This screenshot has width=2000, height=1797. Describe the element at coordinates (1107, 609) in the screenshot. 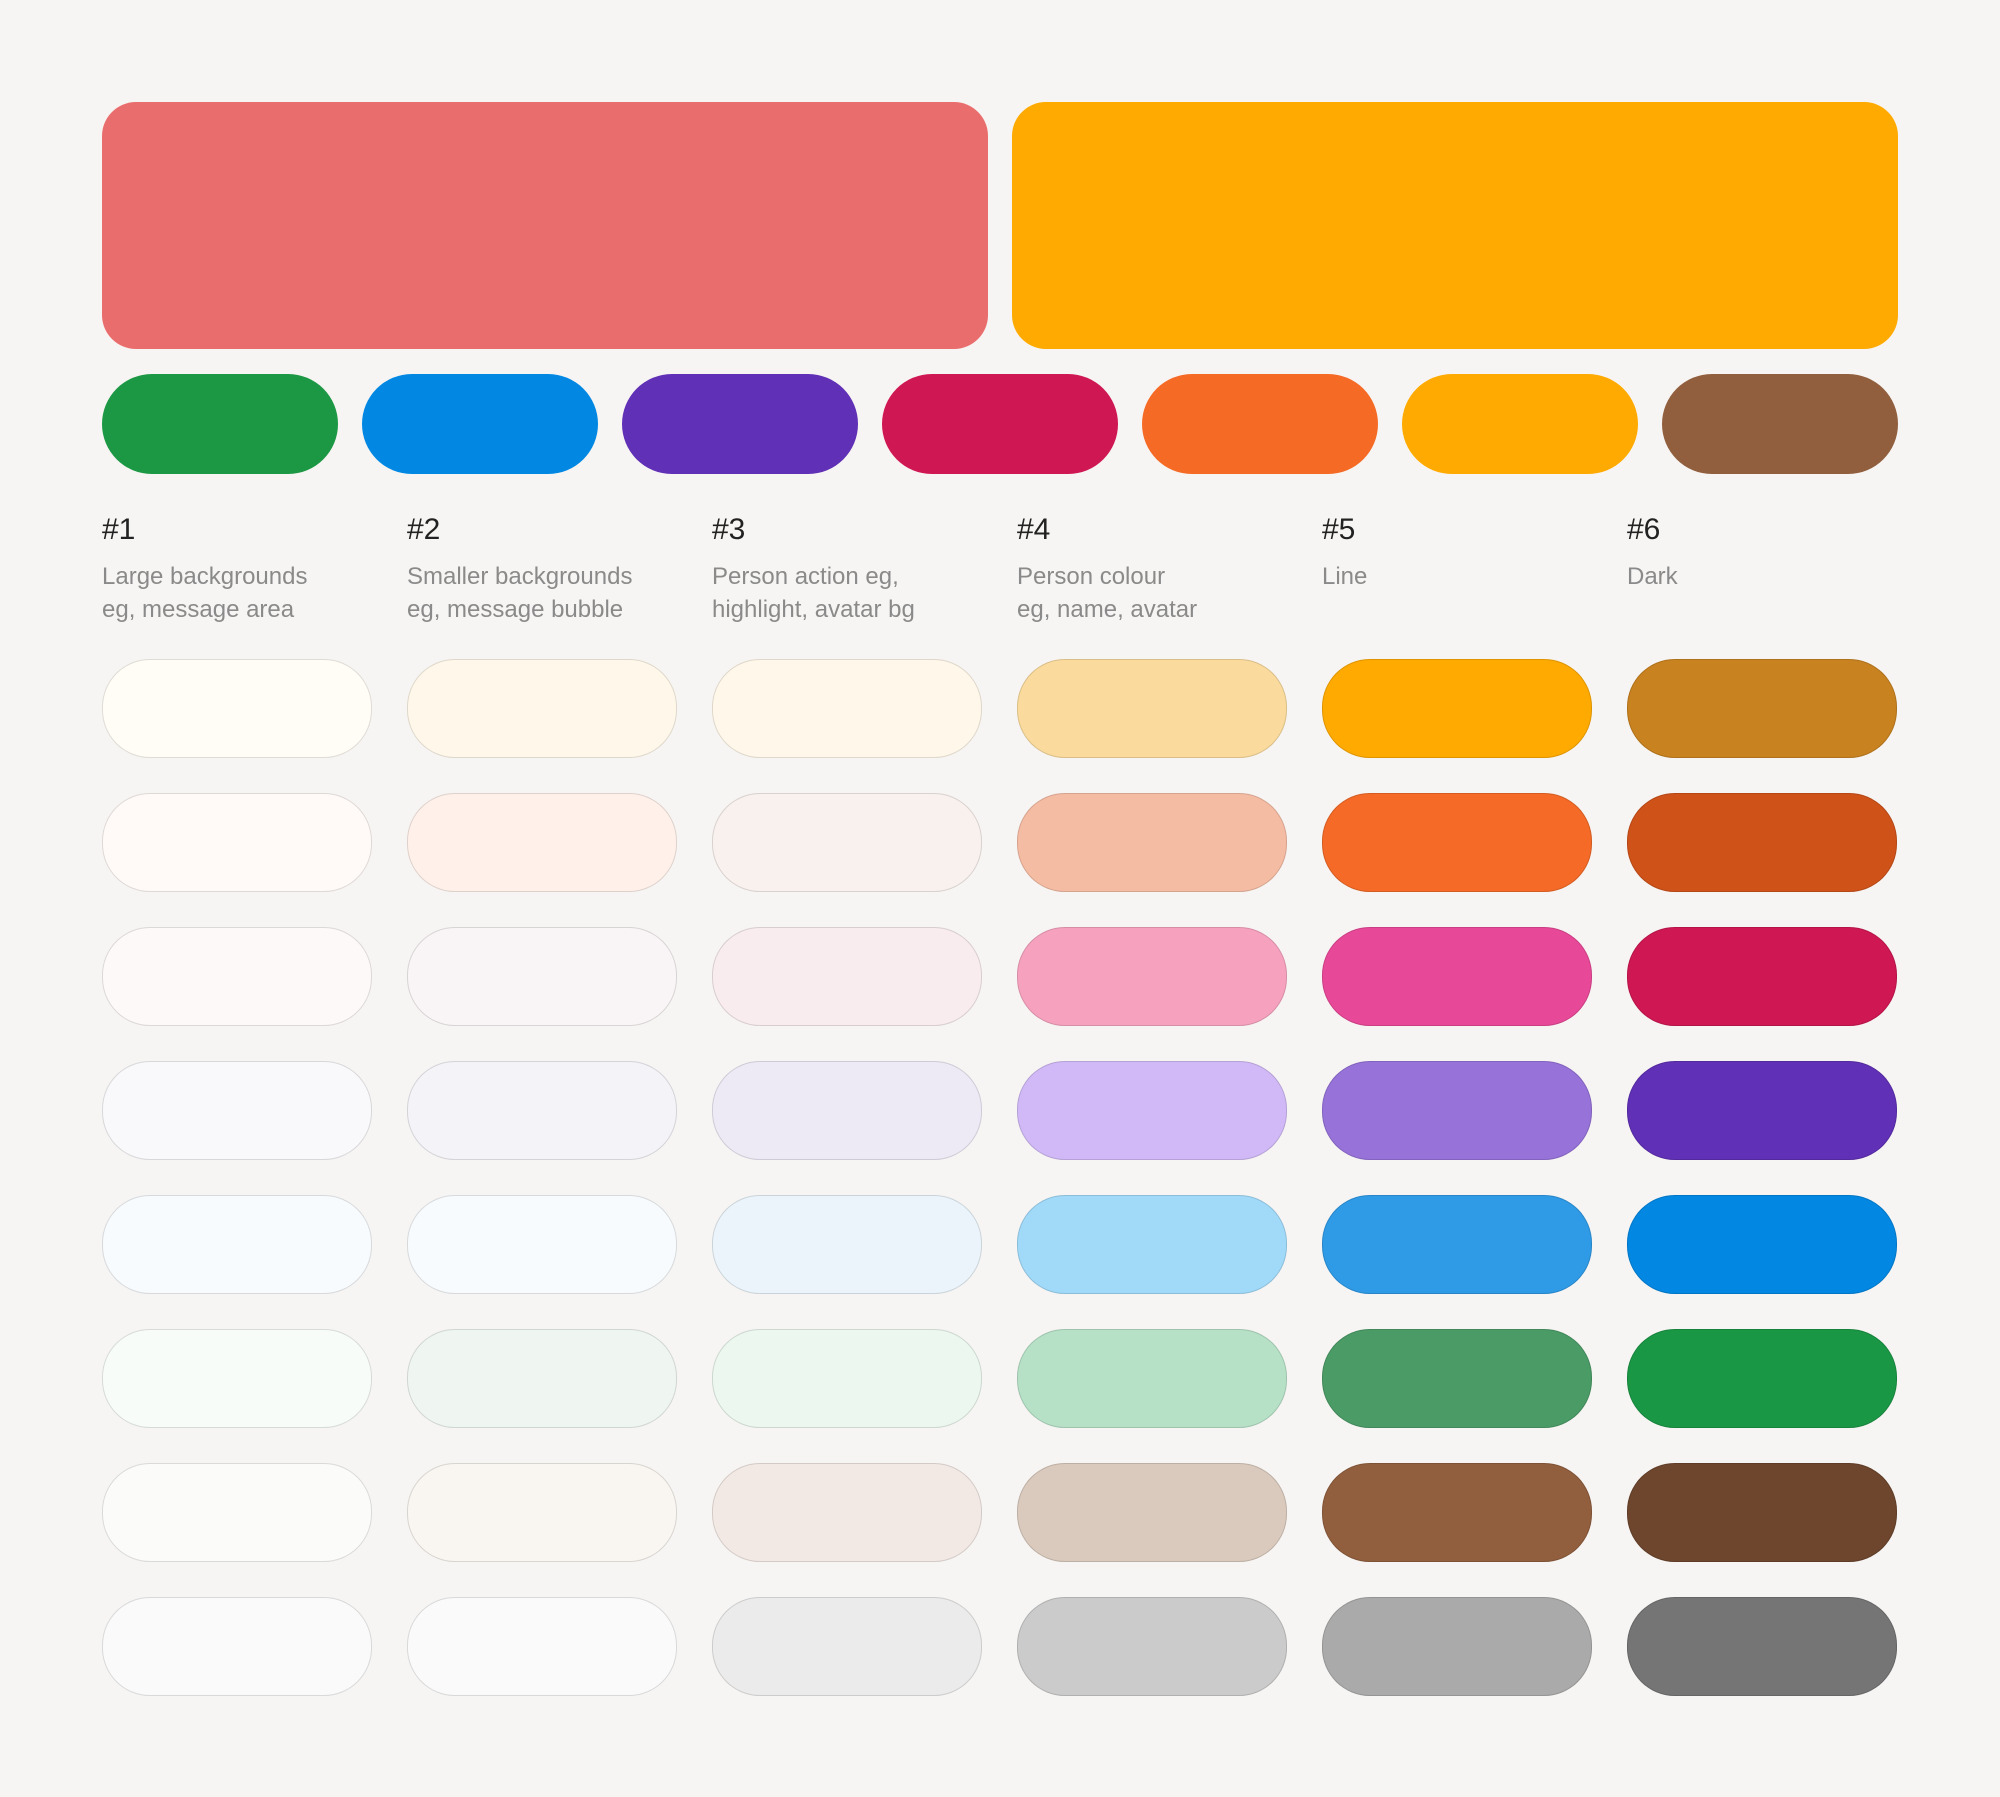

I see `column-description-line: eg, name, avatar` at that location.